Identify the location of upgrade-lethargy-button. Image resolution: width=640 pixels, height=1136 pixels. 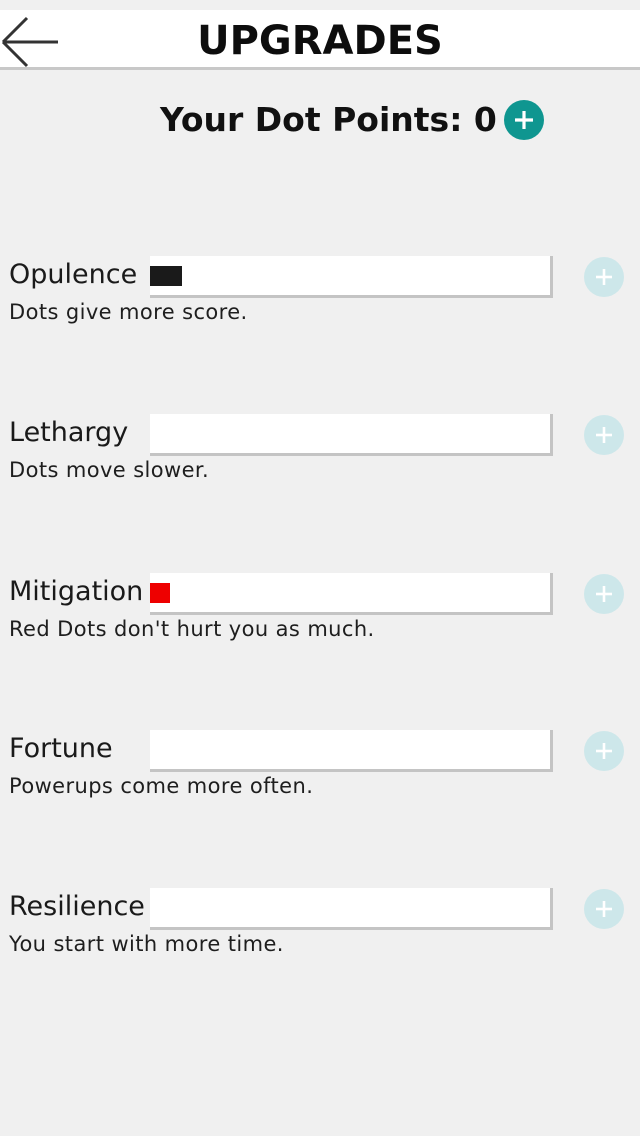
(604, 435).